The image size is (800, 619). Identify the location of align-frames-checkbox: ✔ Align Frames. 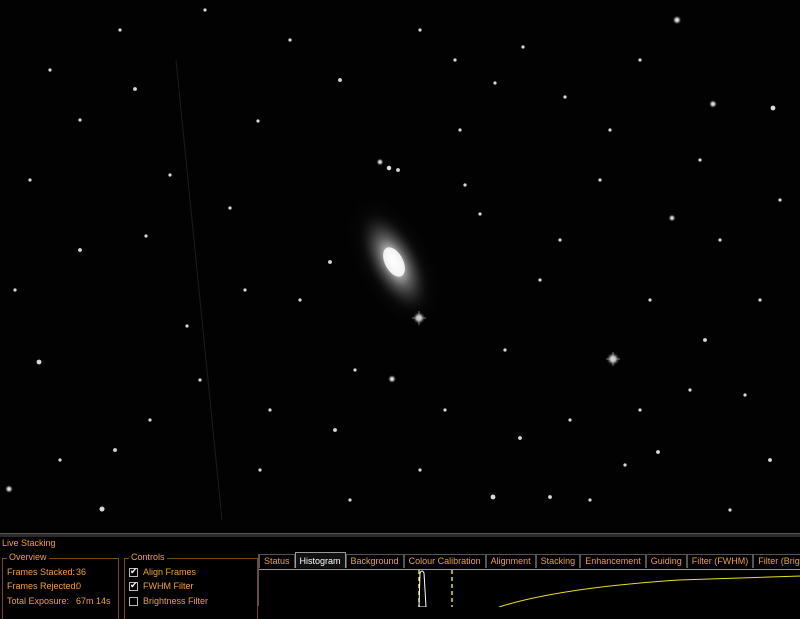
(163, 572).